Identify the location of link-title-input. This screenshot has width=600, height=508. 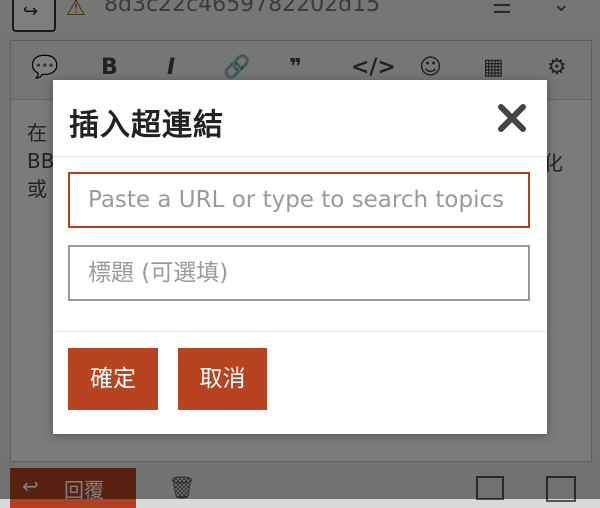
(299, 273).